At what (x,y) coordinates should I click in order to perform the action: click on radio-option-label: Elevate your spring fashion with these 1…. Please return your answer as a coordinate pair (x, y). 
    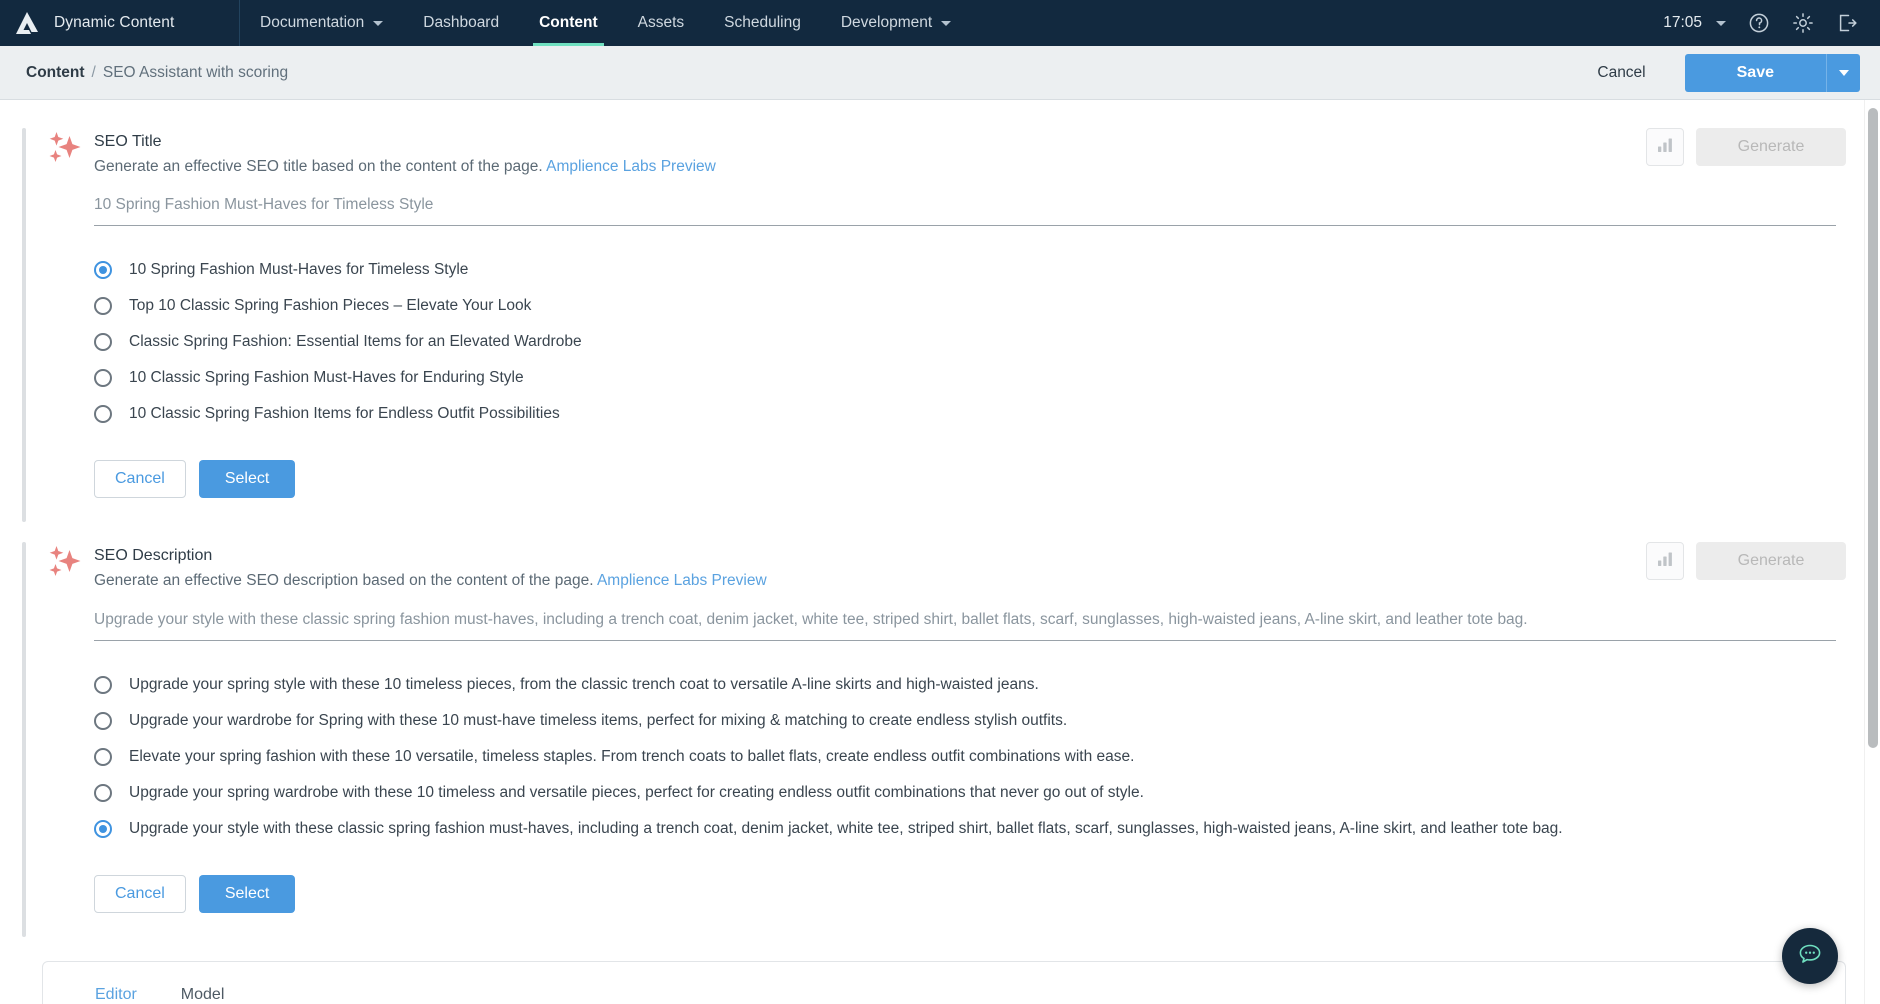
    Looking at the image, I should click on (632, 756).